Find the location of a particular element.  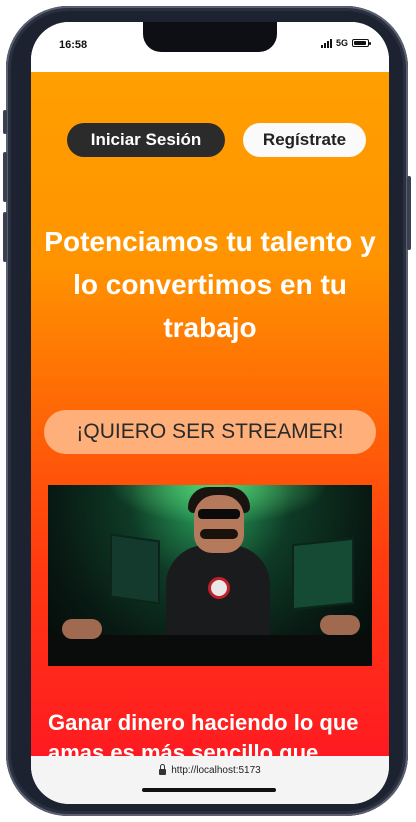

browser-address-bar: http://localhost:5173 is located at coordinates (210, 780).